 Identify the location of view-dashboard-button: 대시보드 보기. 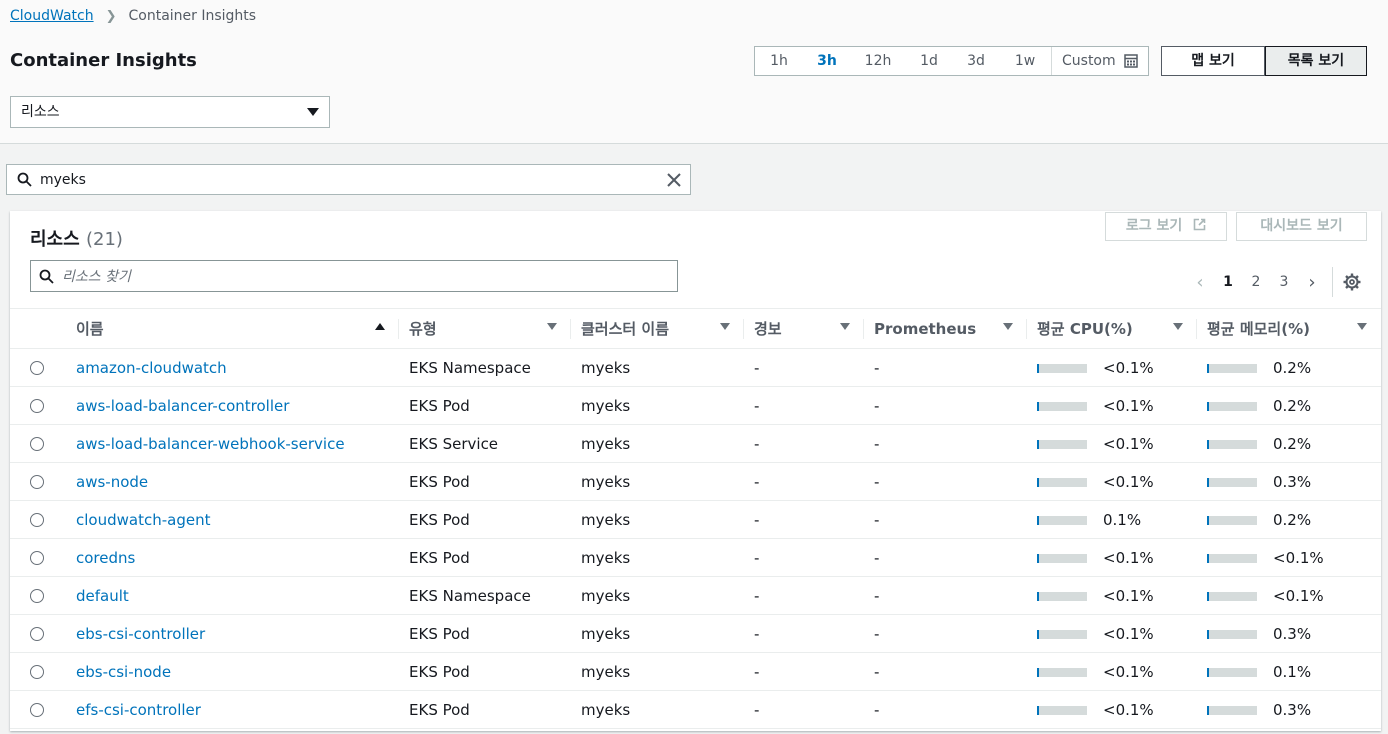
(1301, 226).